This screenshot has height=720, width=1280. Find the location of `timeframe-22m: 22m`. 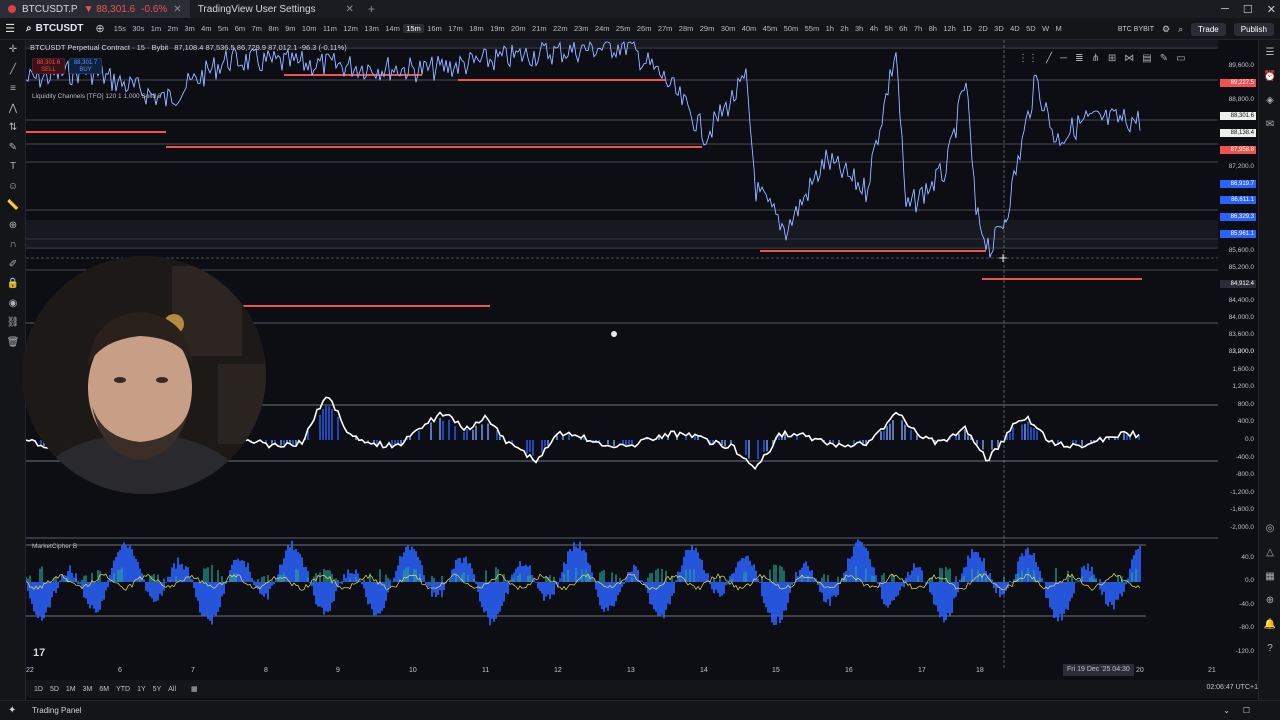

timeframe-22m: 22m is located at coordinates (560, 28).